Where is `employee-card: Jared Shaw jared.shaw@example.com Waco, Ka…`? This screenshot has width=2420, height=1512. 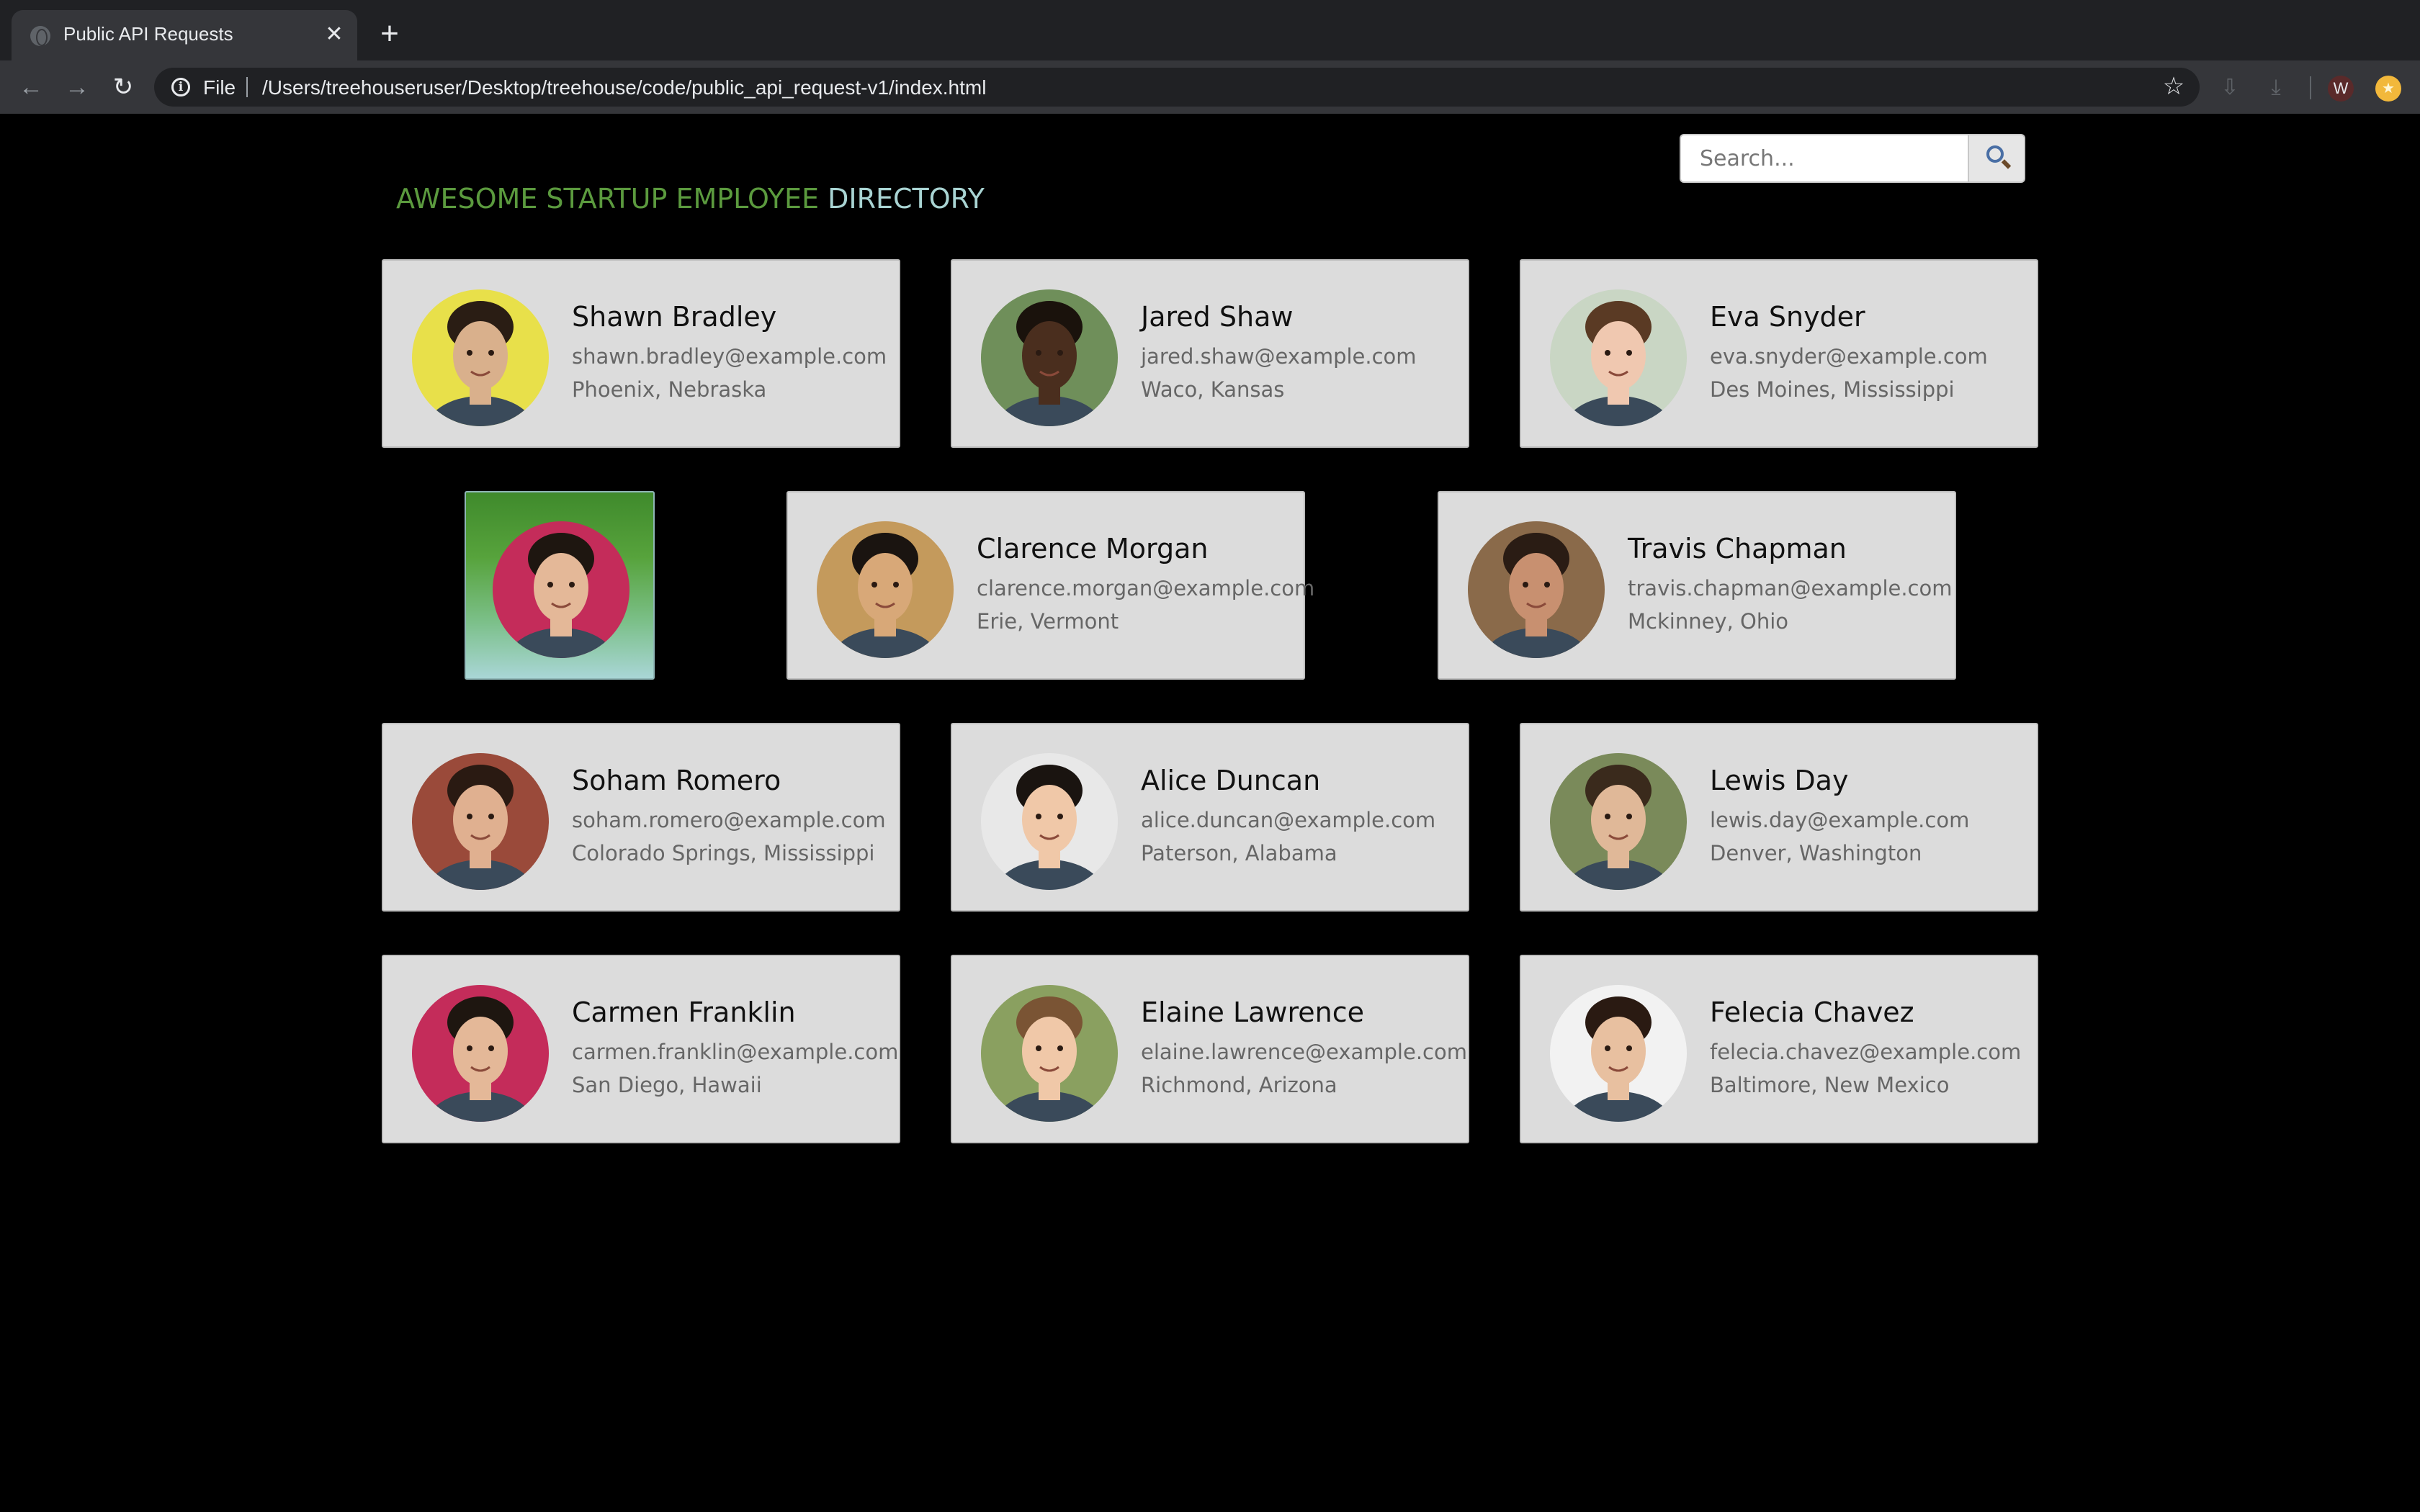
employee-card: Jared Shaw jared.shaw@example.com Waco, Ka… is located at coordinates (1210, 353).